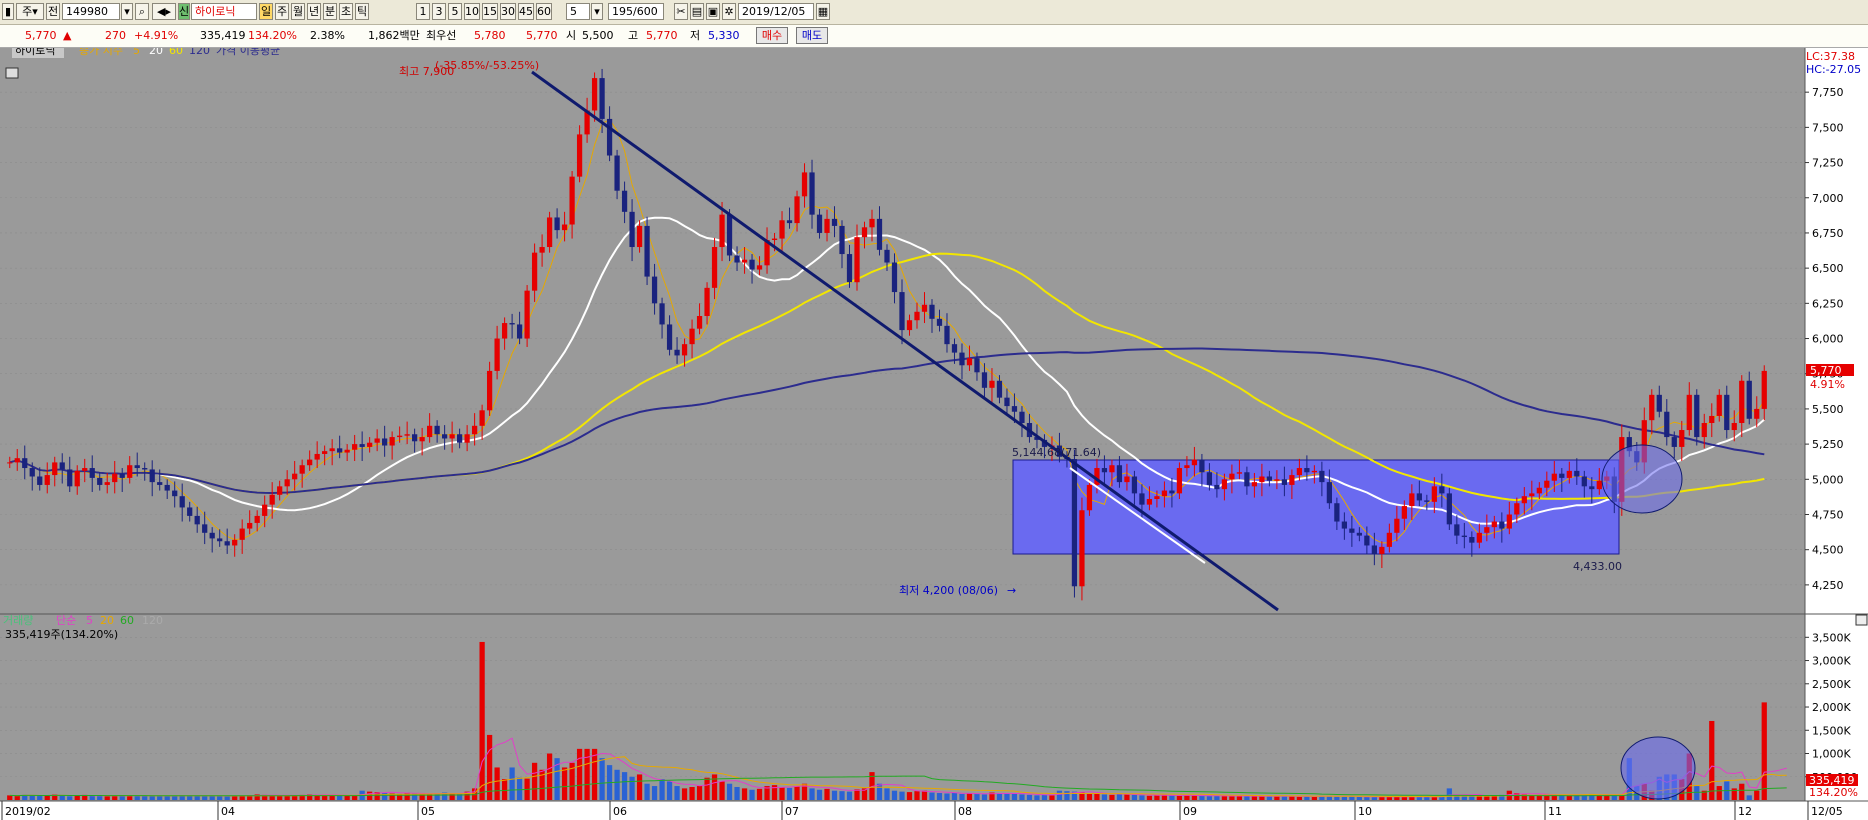  What do you see at coordinates (156, 35) in the screenshot?
I see `change-pct: +4.91%` at bounding box center [156, 35].